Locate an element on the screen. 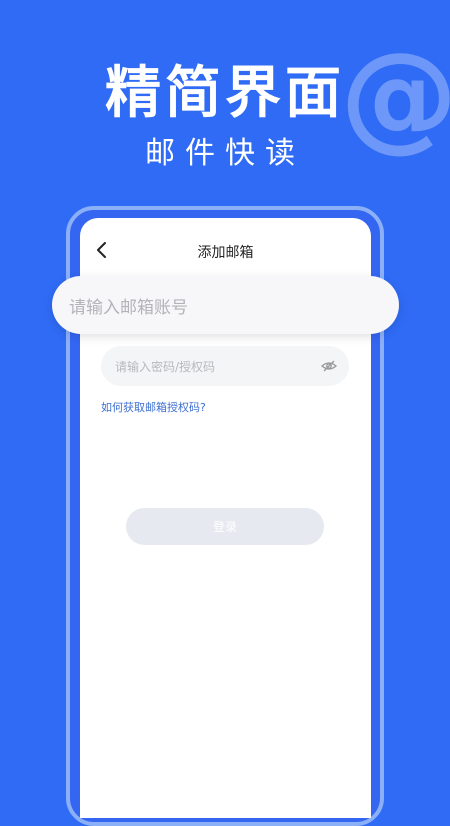 The height and width of the screenshot is (826, 450). get-auth-code-link: 如何获取邮箱授权码? is located at coordinates (153, 407).